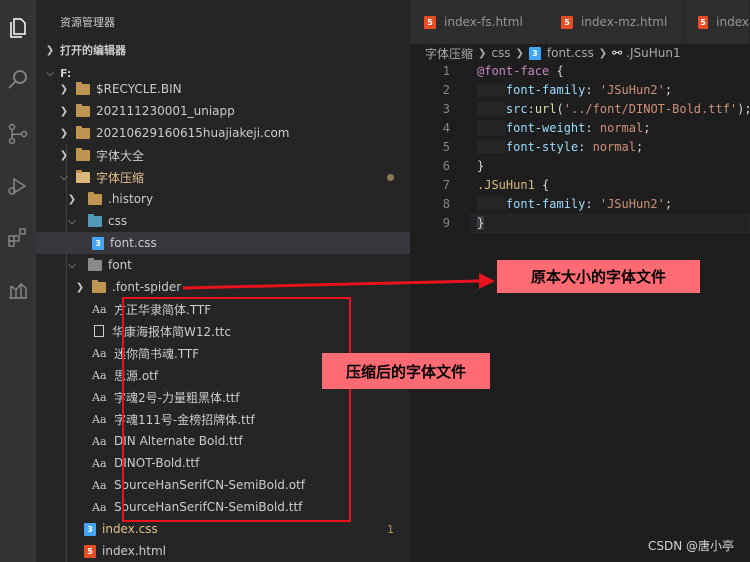 The width and height of the screenshot is (750, 562). I want to click on tree-item-css-folder: ⌵ css, so click(223, 221).